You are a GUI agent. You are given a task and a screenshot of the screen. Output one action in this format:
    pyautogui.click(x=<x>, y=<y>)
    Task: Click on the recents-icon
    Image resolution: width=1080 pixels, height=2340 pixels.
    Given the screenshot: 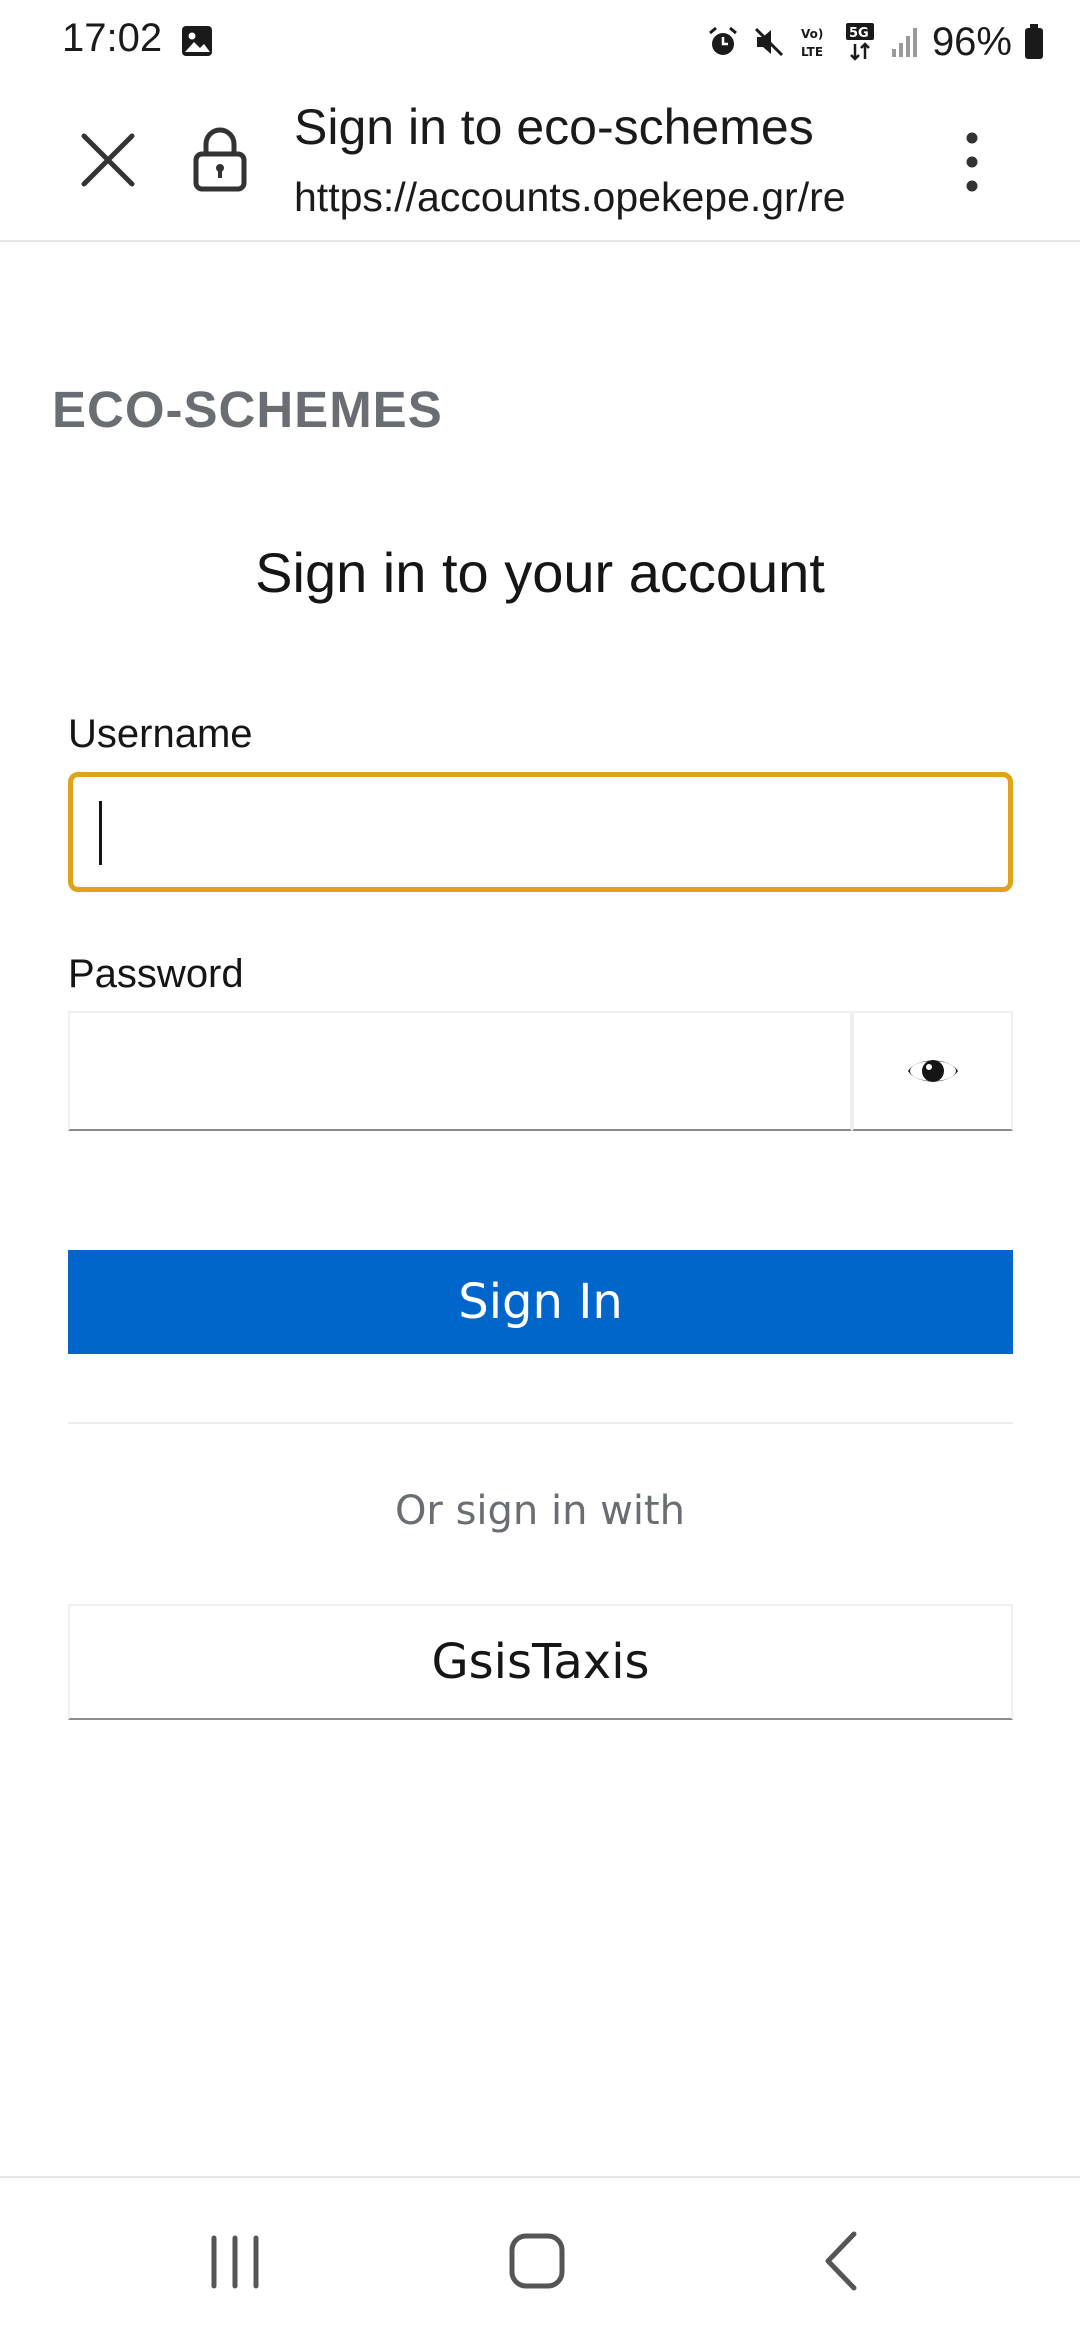 What is the action you would take?
    pyautogui.click(x=235, y=2262)
    